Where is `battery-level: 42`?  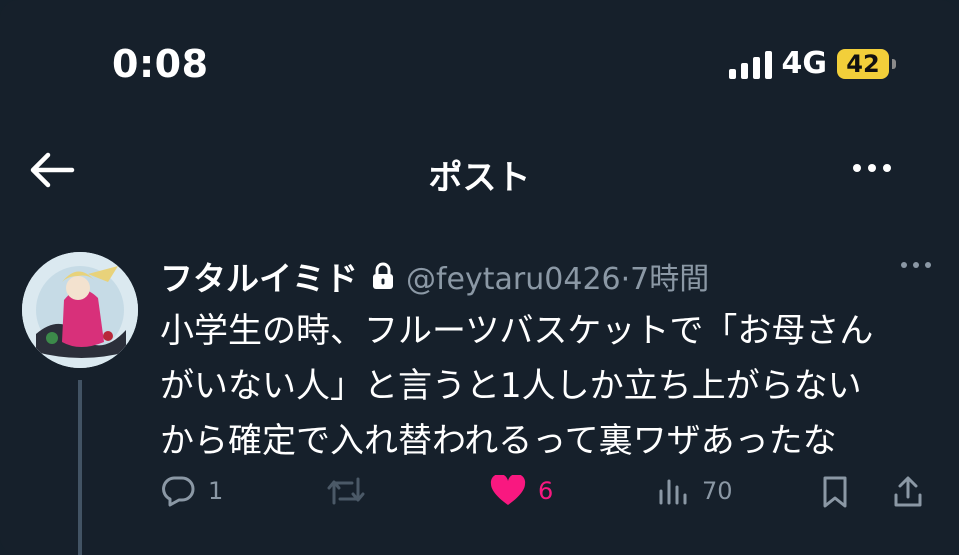 battery-level: 42 is located at coordinates (863, 63).